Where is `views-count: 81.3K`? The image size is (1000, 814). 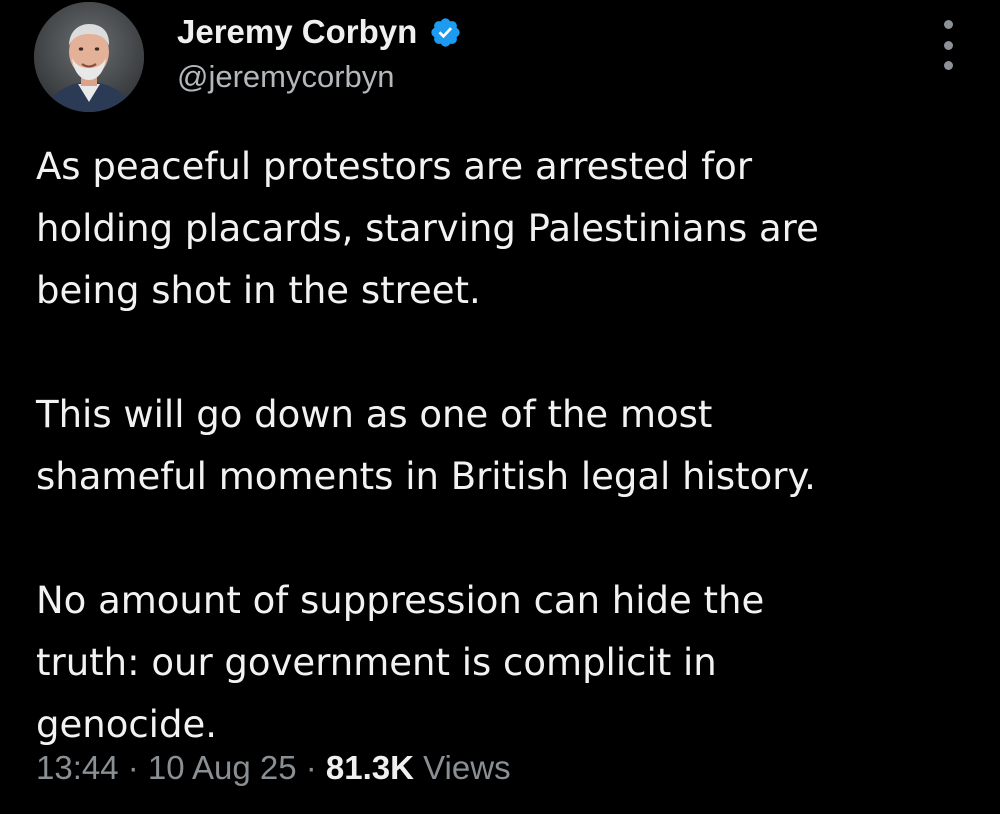 views-count: 81.3K is located at coordinates (370, 767).